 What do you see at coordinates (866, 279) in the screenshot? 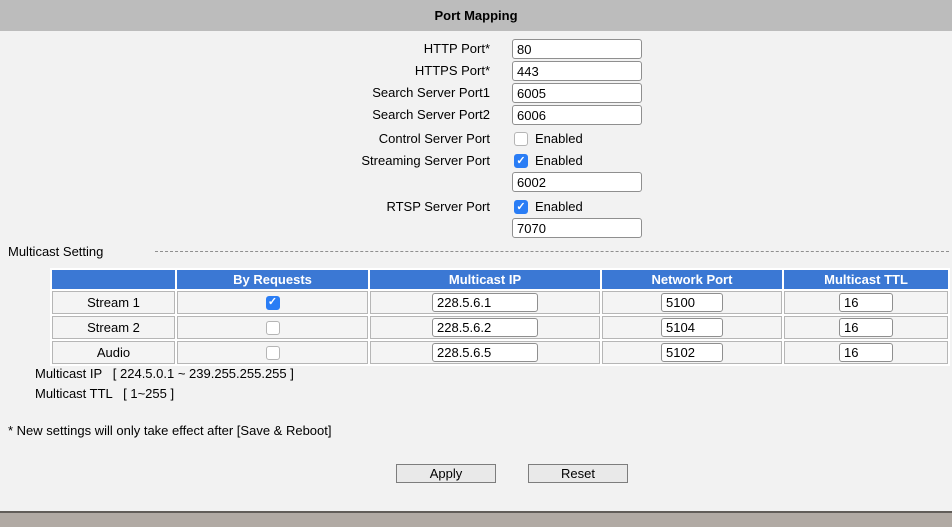
I see `col-header-multicast-ttl: Multicast TTL` at bounding box center [866, 279].